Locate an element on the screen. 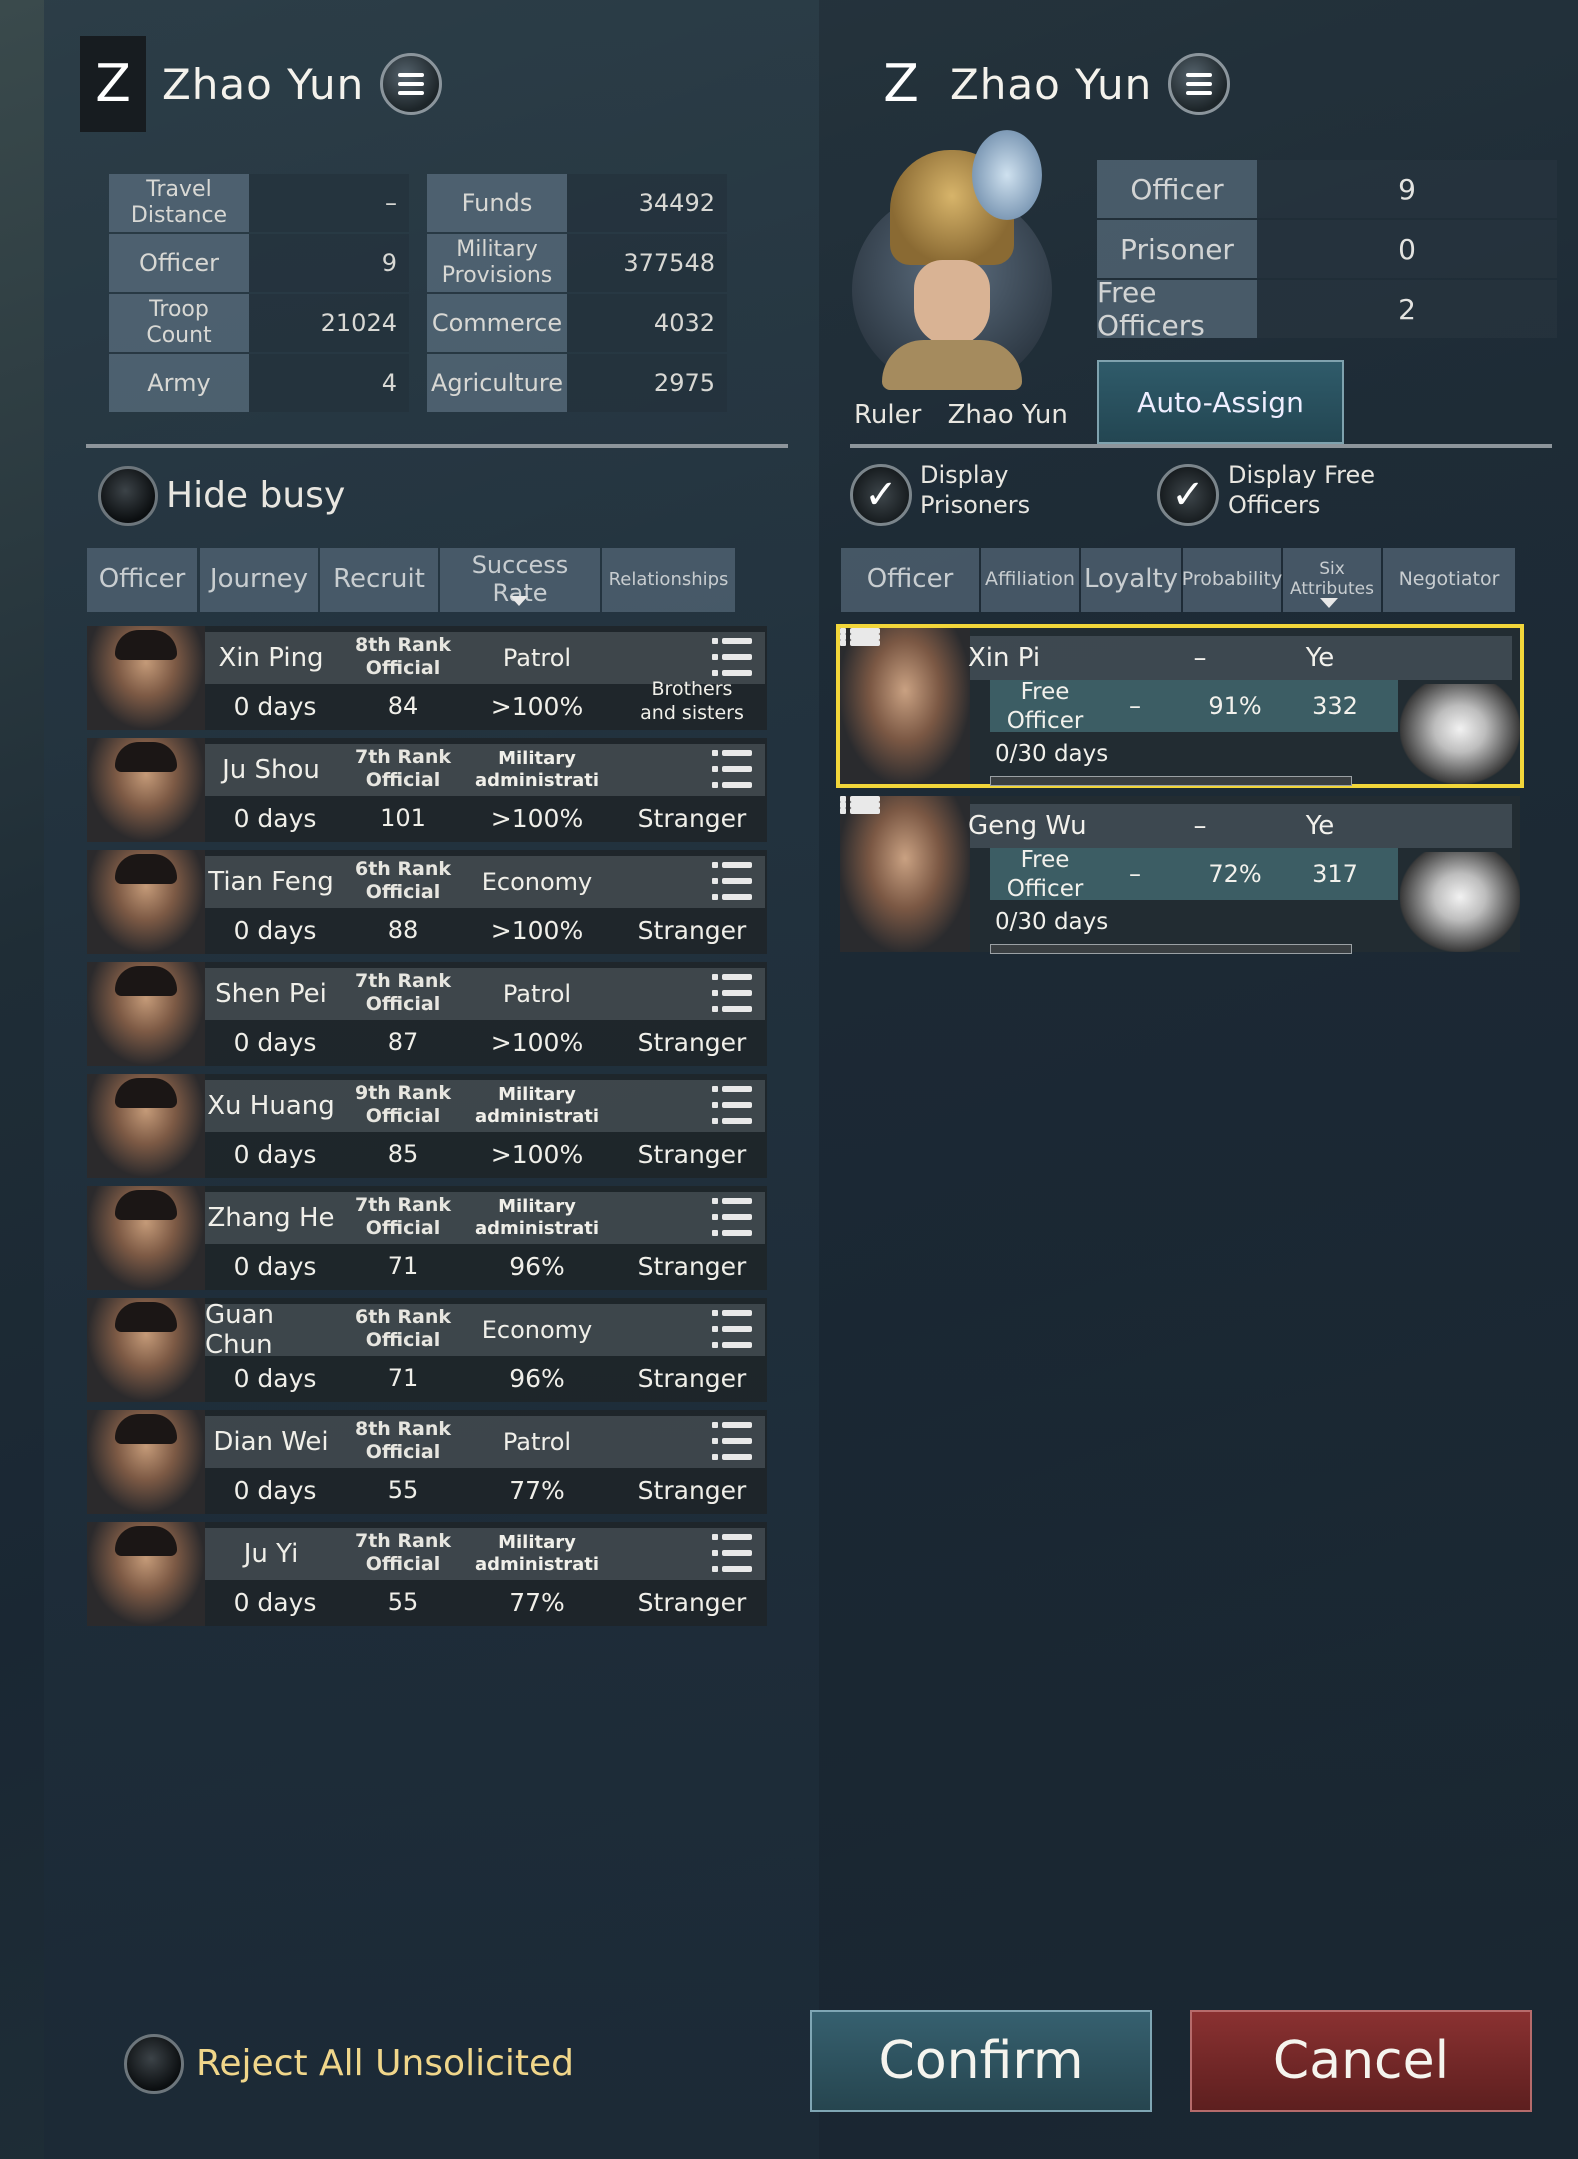  col-recruit: Recruit is located at coordinates (379, 580).